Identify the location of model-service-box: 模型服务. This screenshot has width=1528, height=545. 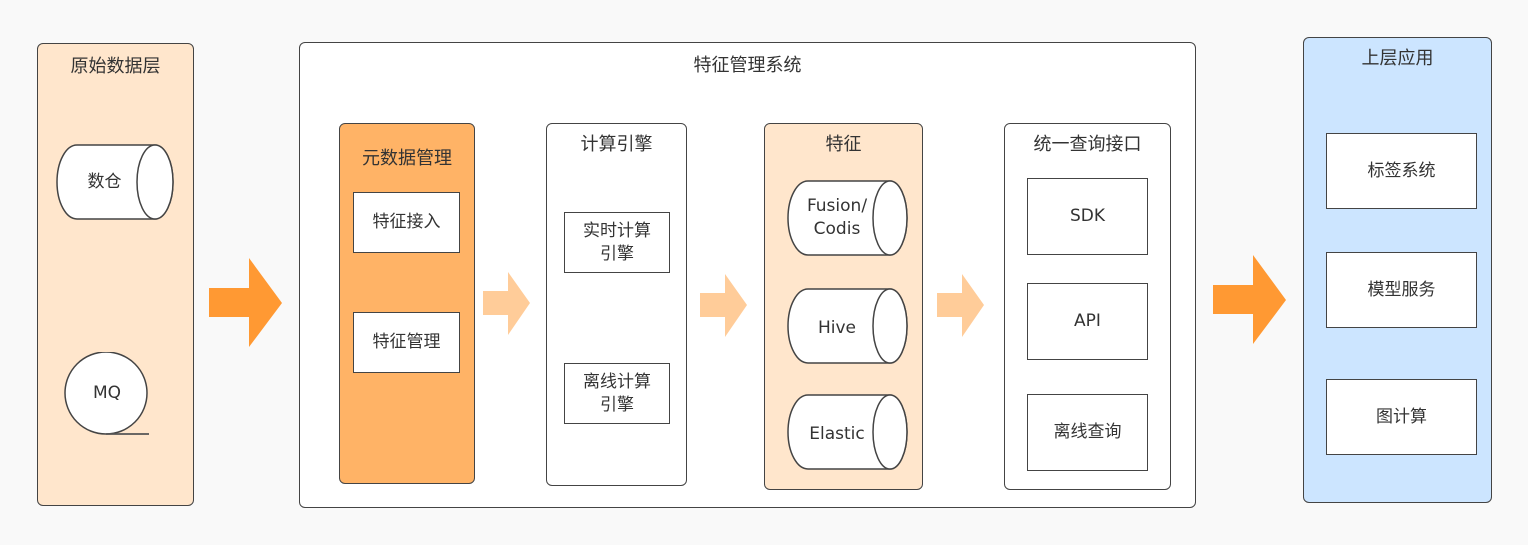
(1401, 290).